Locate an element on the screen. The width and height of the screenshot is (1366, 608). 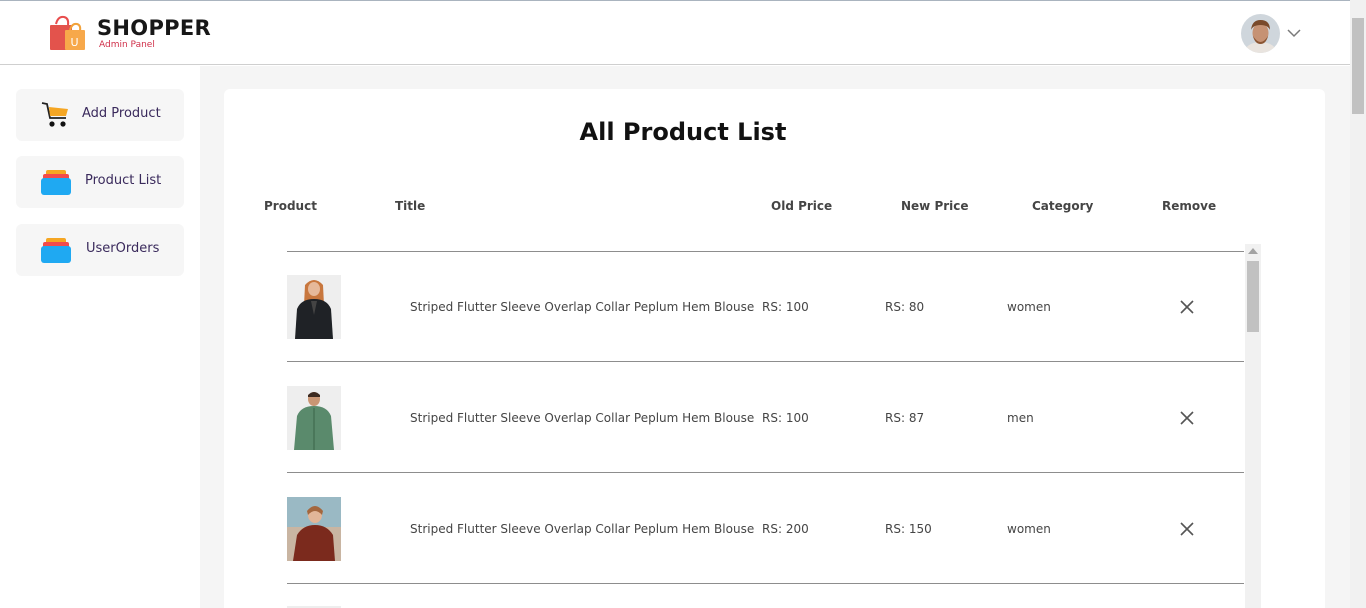
svg-text: U is located at coordinates (75, 42).